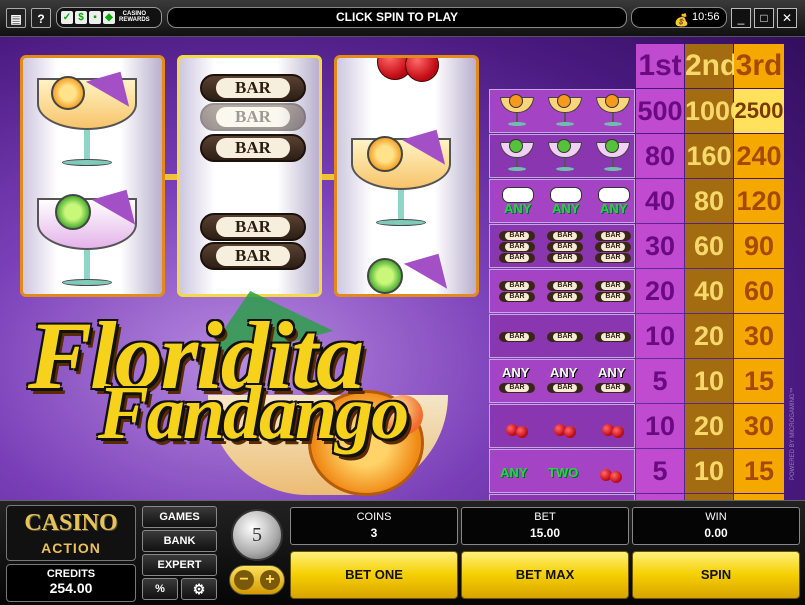  I want to click on two-cherries-mini-icon, so click(613, 472).